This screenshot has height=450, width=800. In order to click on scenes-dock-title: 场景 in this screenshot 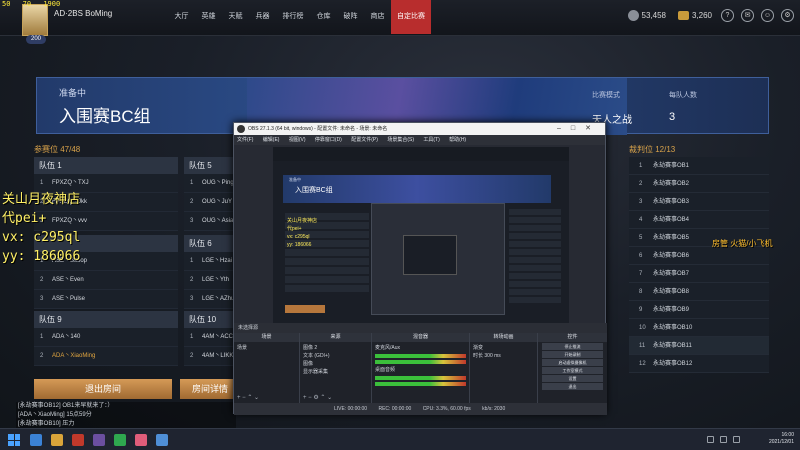, I will do `click(266, 337)`.